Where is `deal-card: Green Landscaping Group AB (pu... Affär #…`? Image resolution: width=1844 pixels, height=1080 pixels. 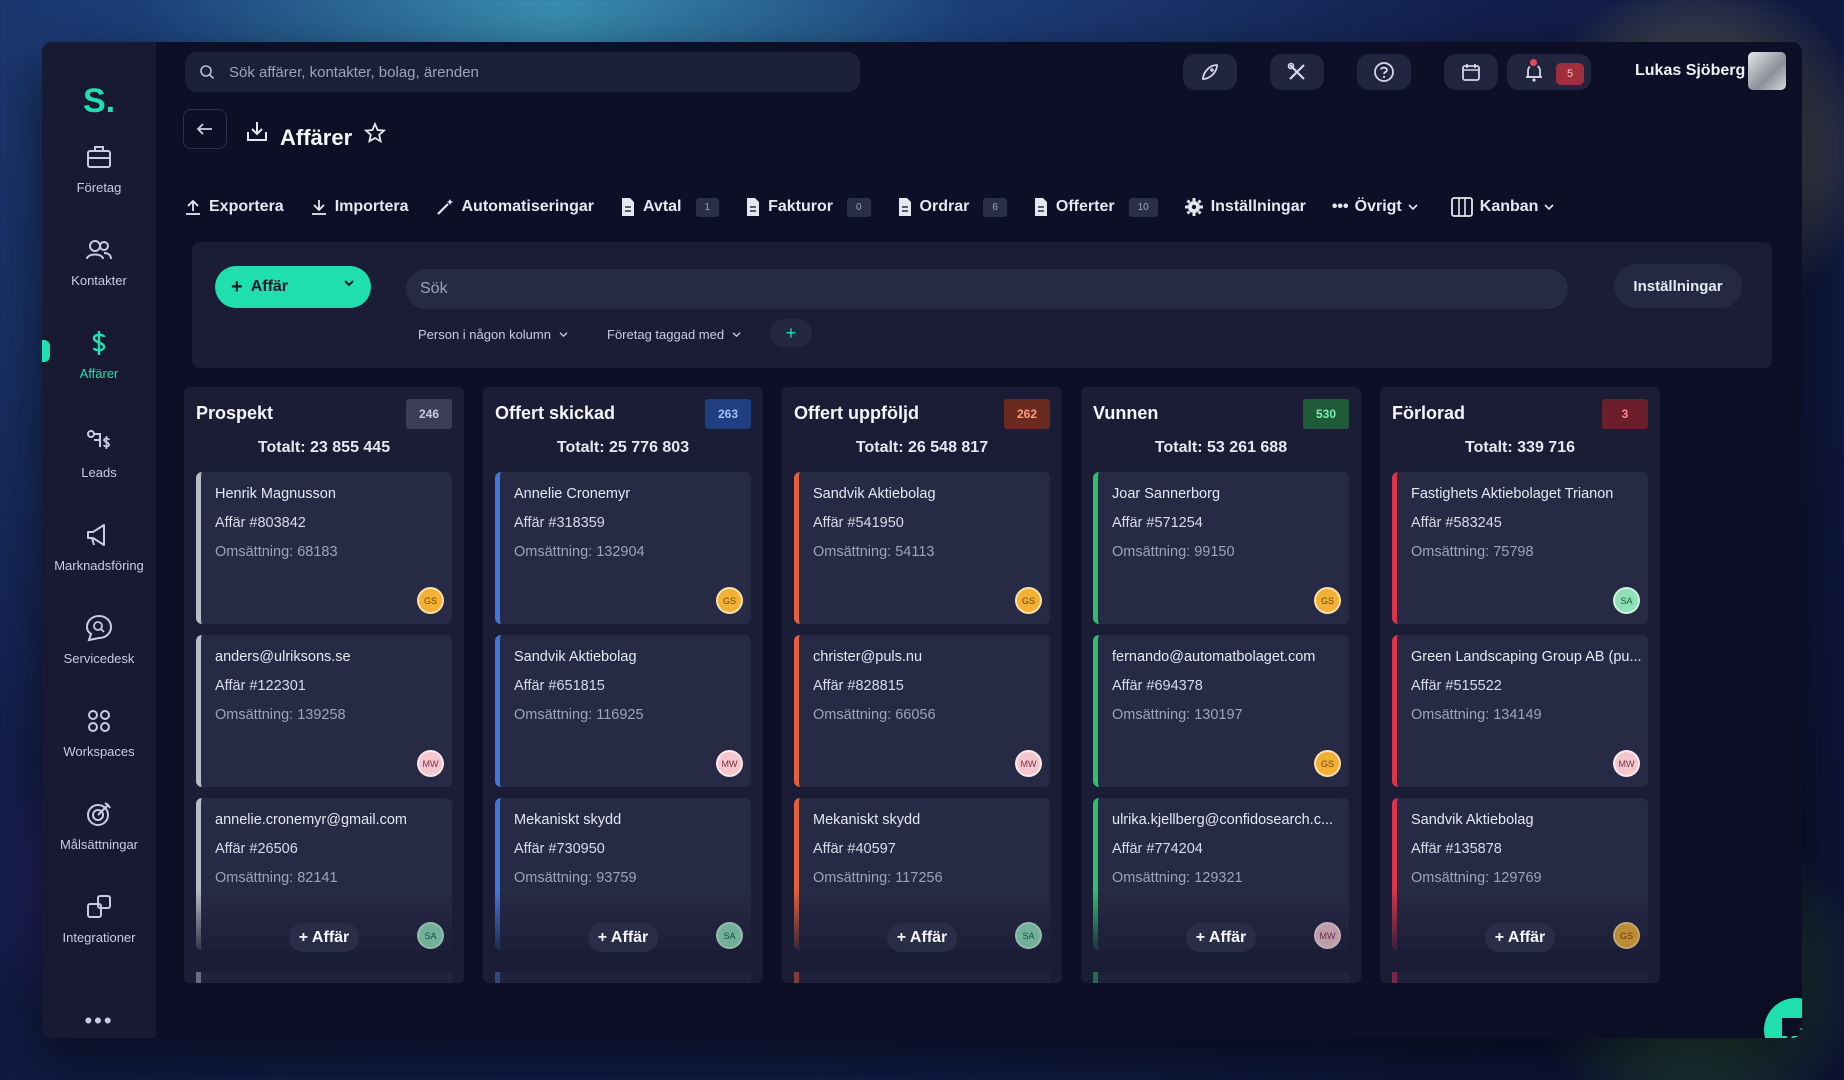
deal-card: Green Landscaping Group AB (pu... Affär #… is located at coordinates (1520, 711).